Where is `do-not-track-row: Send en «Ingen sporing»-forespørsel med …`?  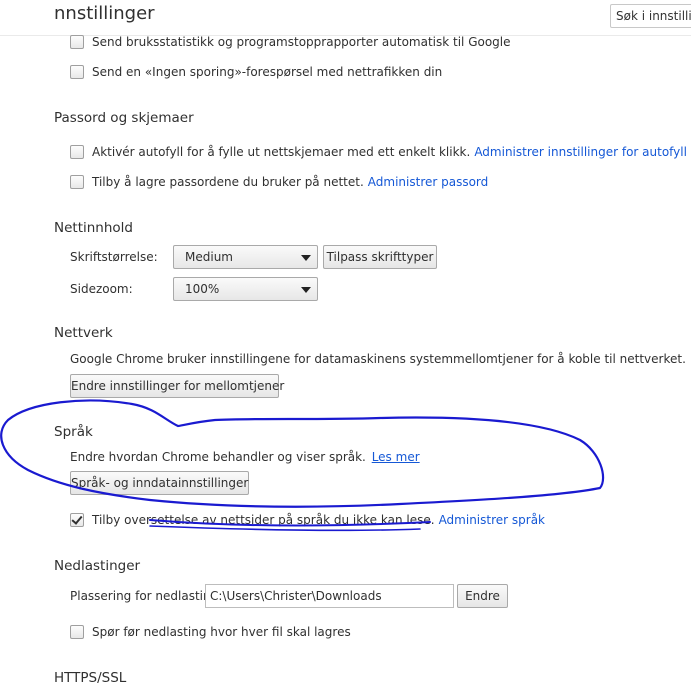
do-not-track-row: Send en «Ingen sporing»-forespørsel med … is located at coordinates (256, 72).